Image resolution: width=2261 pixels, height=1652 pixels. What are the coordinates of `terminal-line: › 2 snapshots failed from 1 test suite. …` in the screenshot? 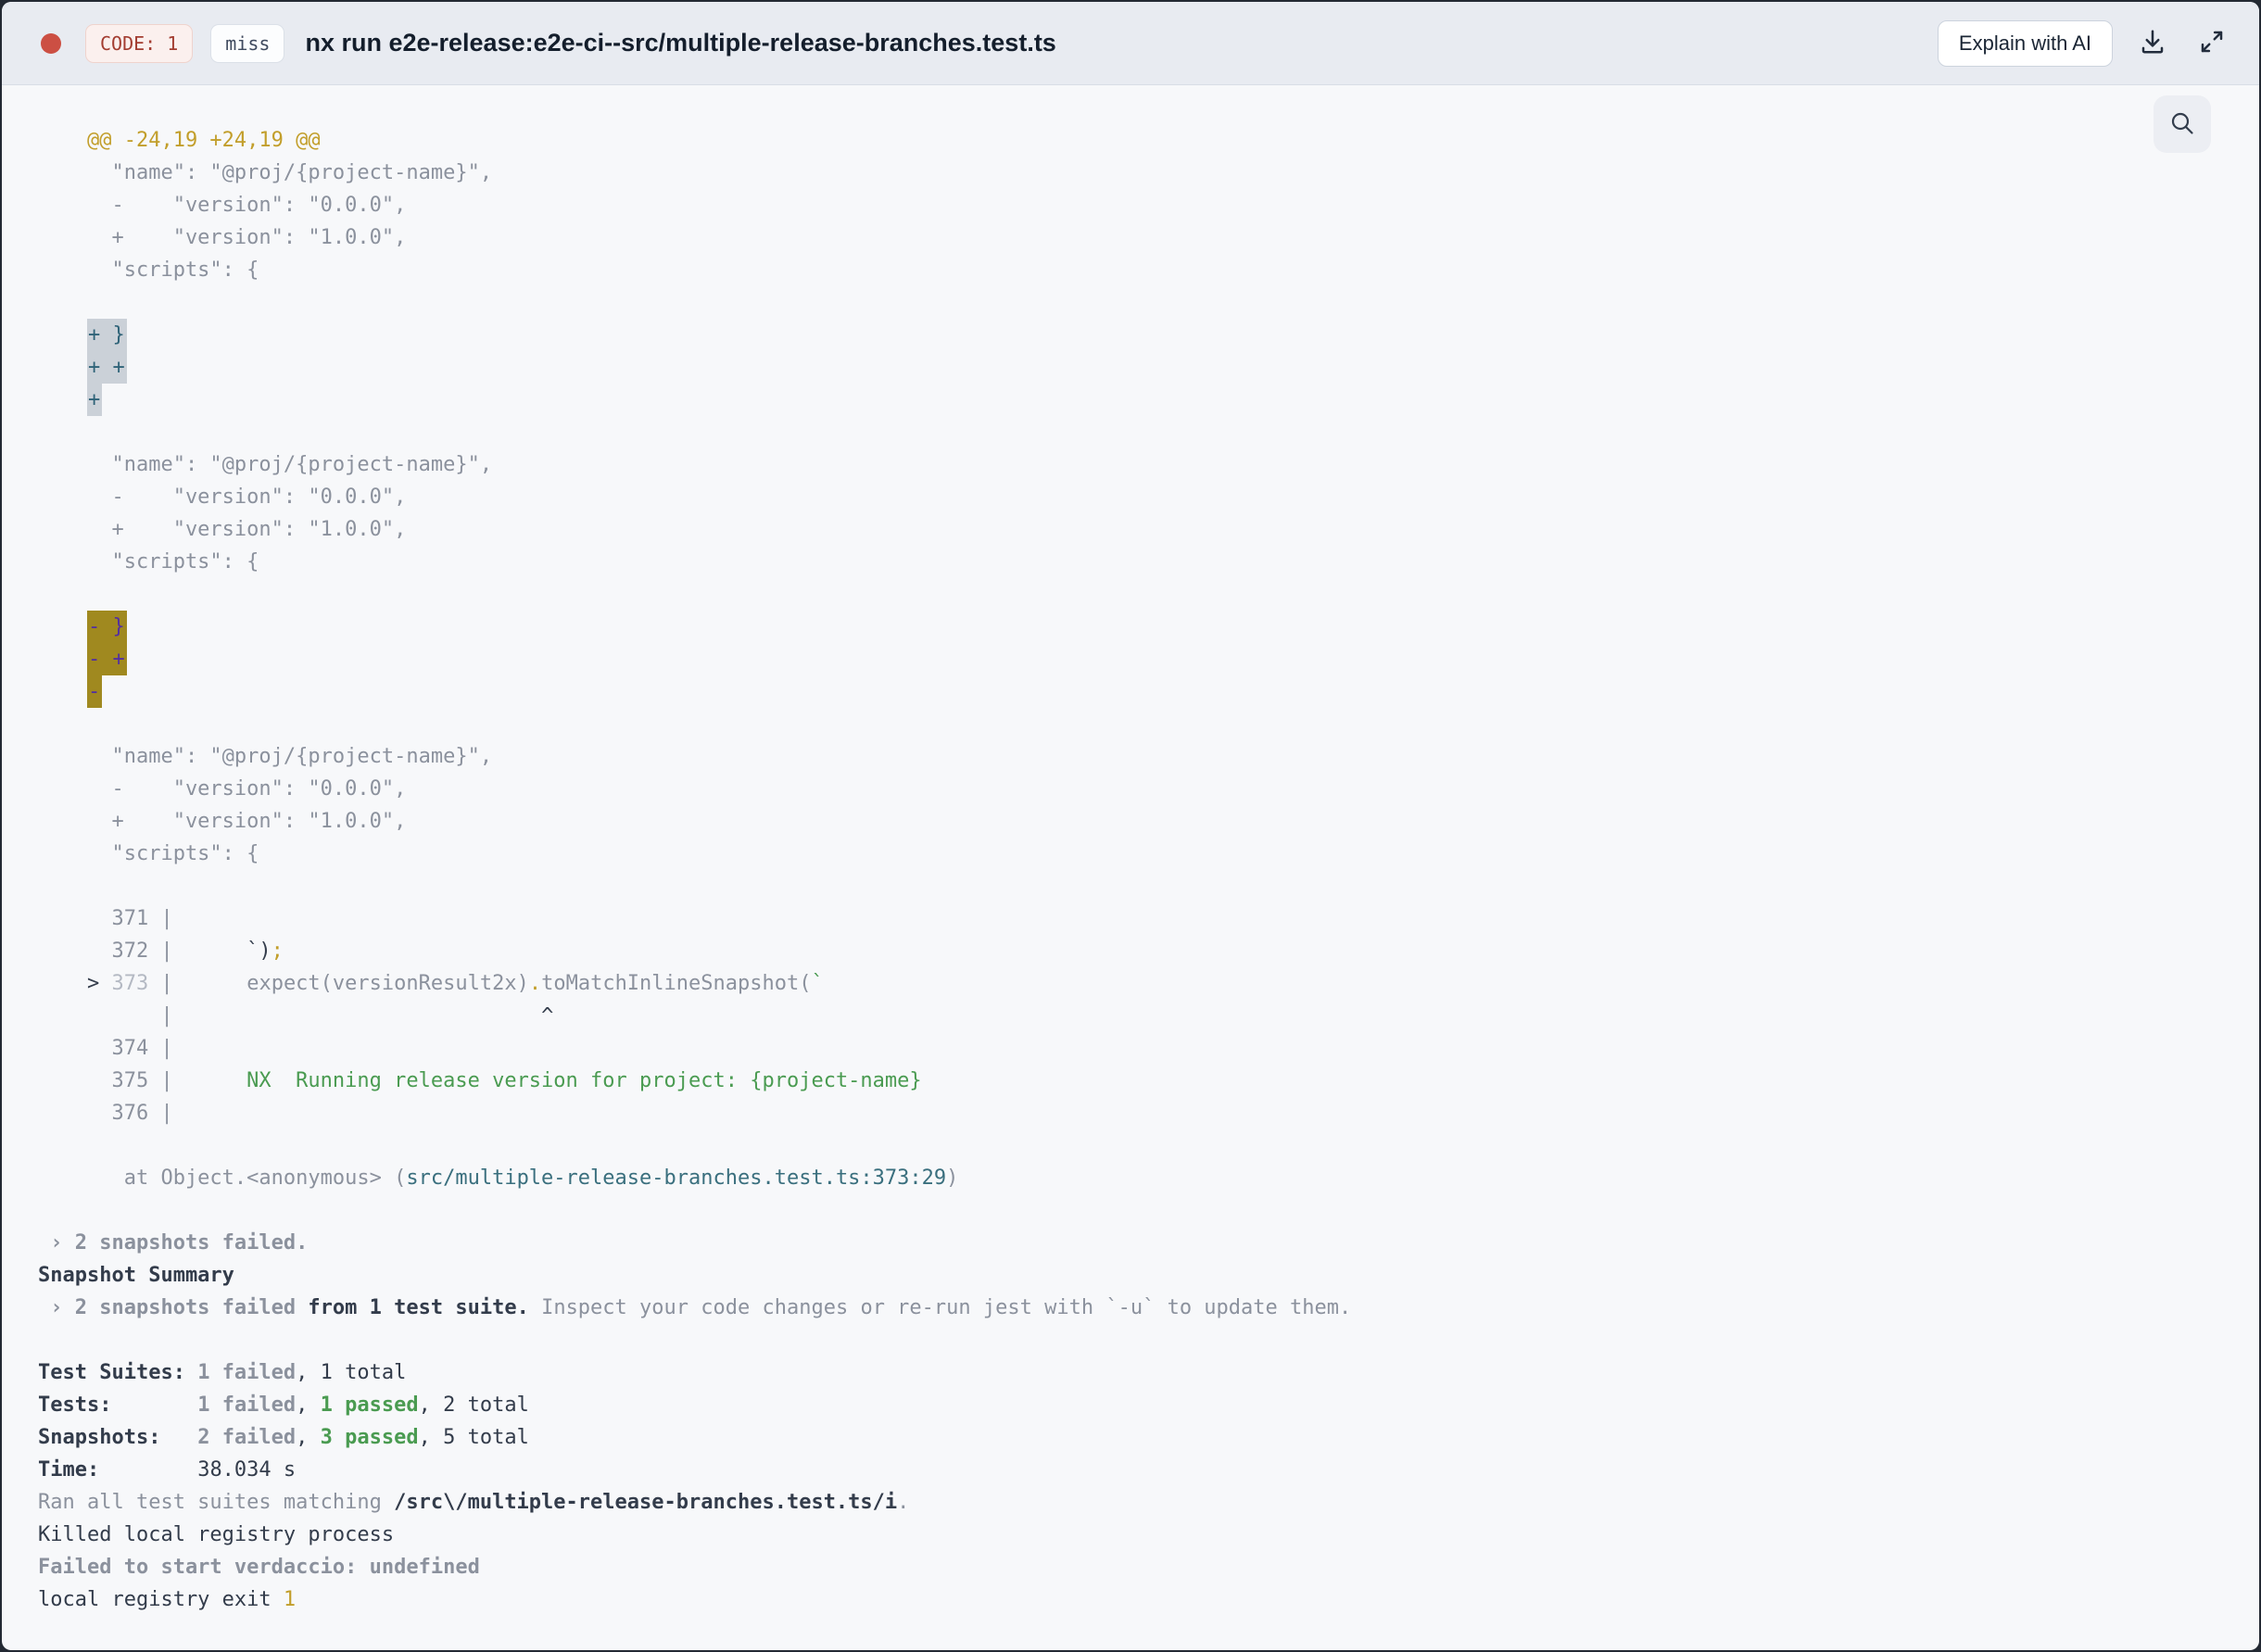 It's located at (695, 1307).